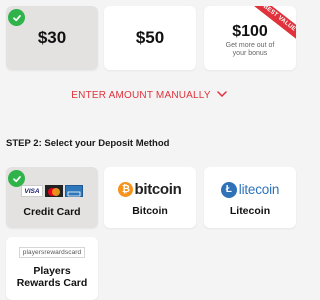 The width and height of the screenshot is (320, 300). Describe the element at coordinates (250, 49) in the screenshot. I see `amount-note: Get more out of your bonus` at that location.